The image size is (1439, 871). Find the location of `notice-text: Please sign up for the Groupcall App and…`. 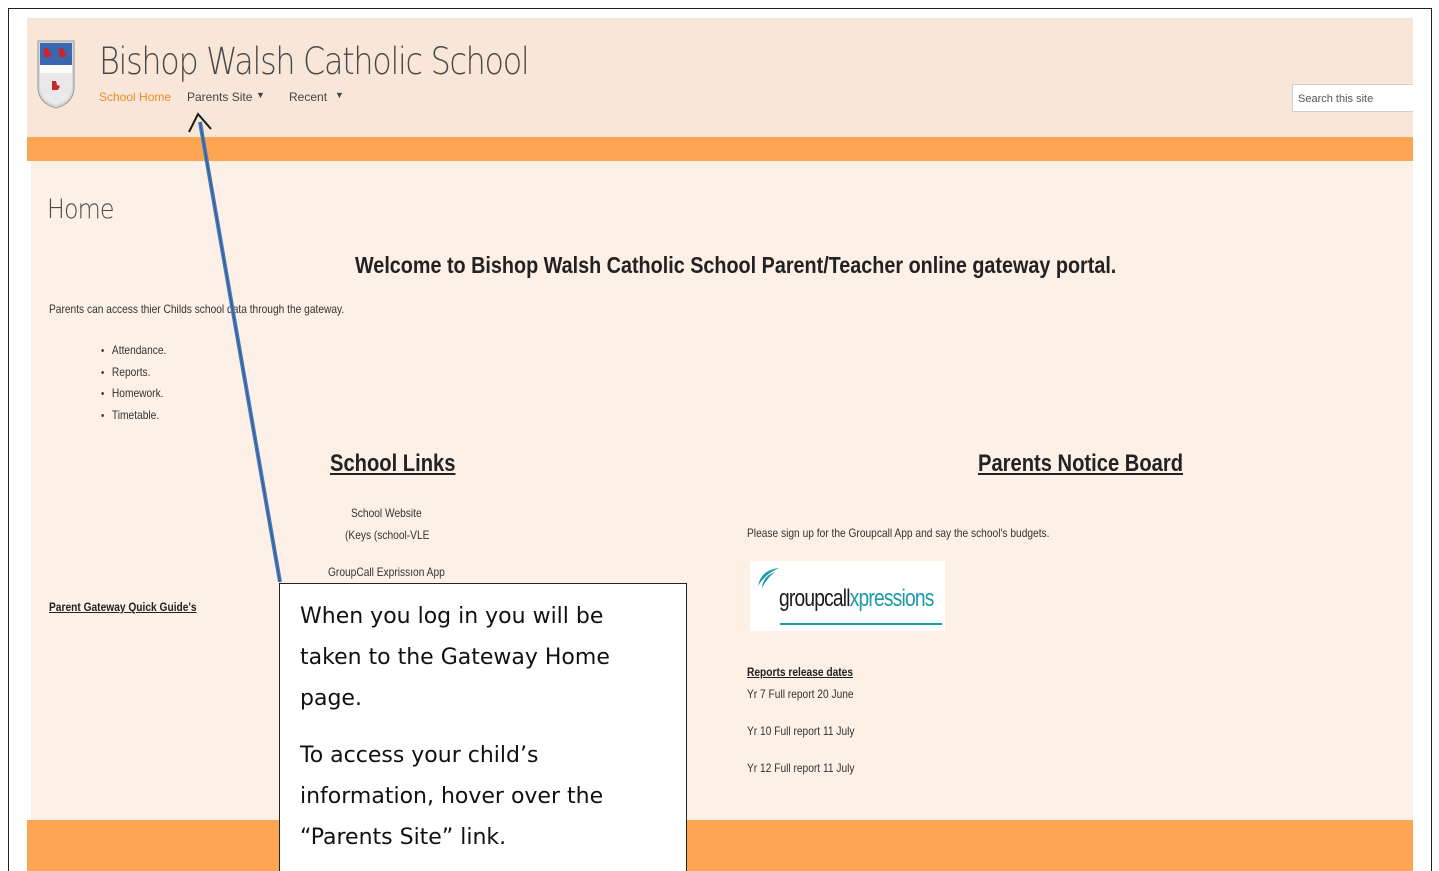

notice-text: Please sign up for the Groupcall App and… is located at coordinates (898, 533).